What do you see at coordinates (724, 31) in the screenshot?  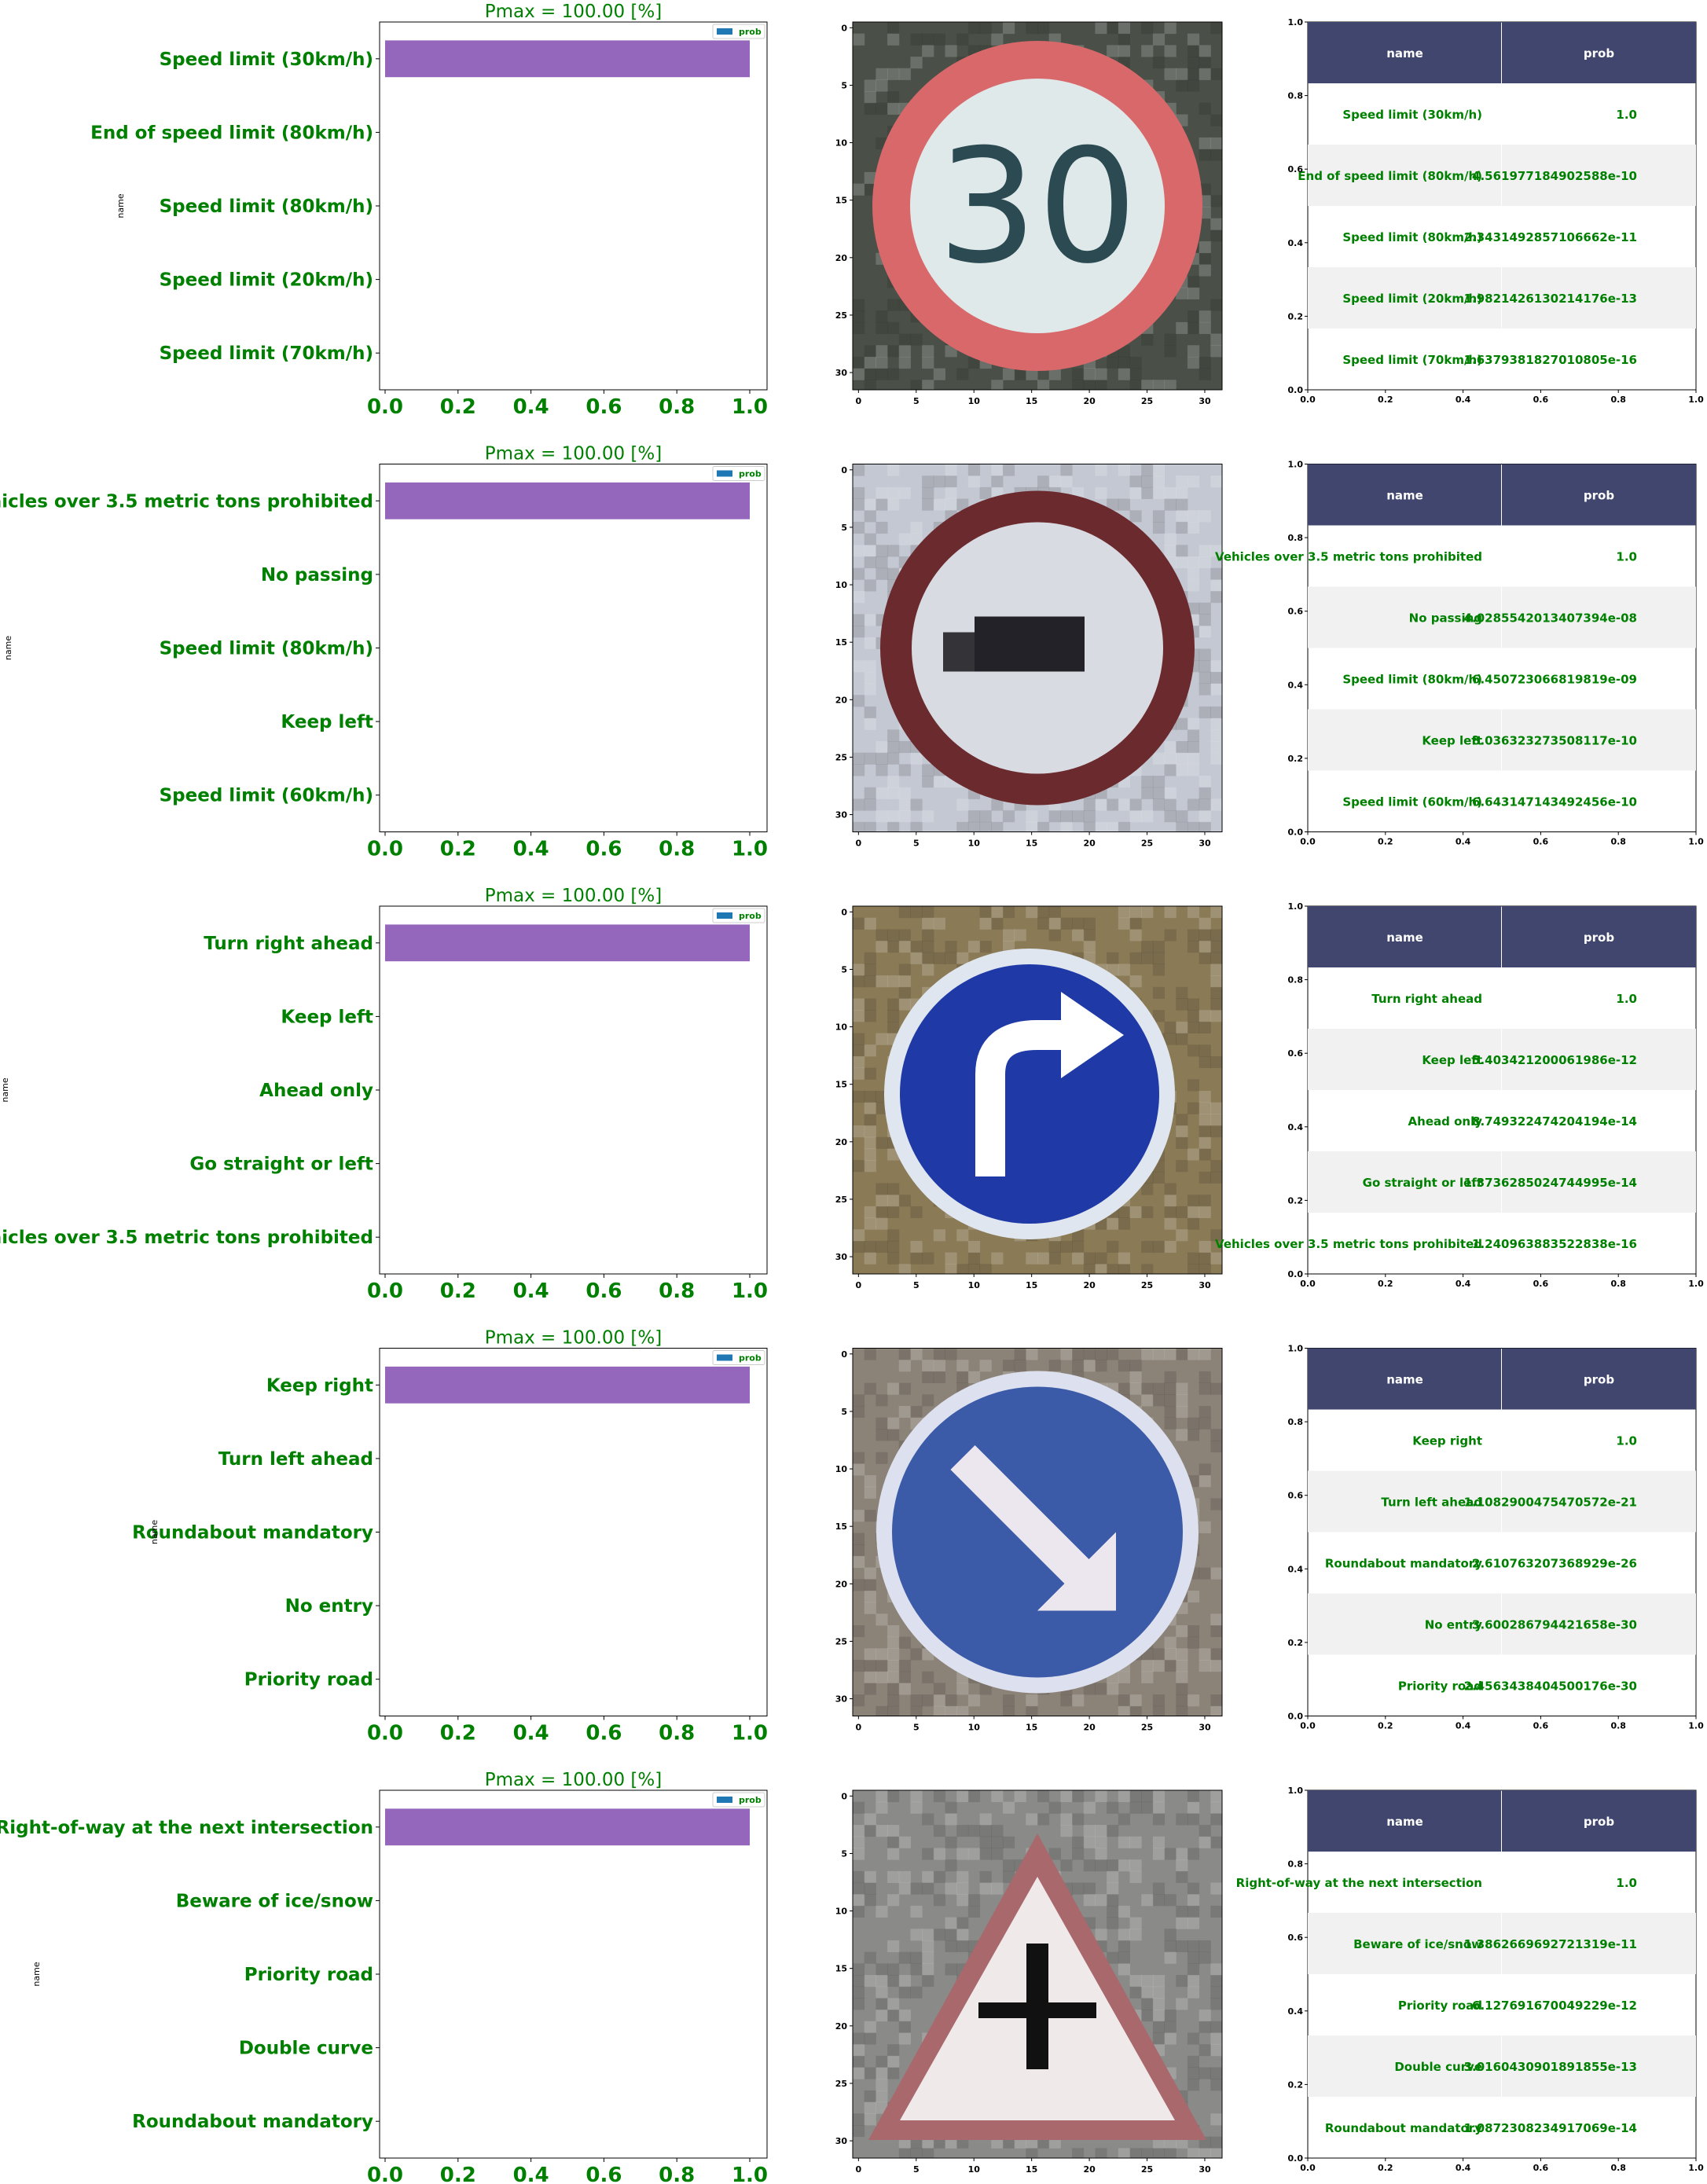 I see `legend-swatch` at bounding box center [724, 31].